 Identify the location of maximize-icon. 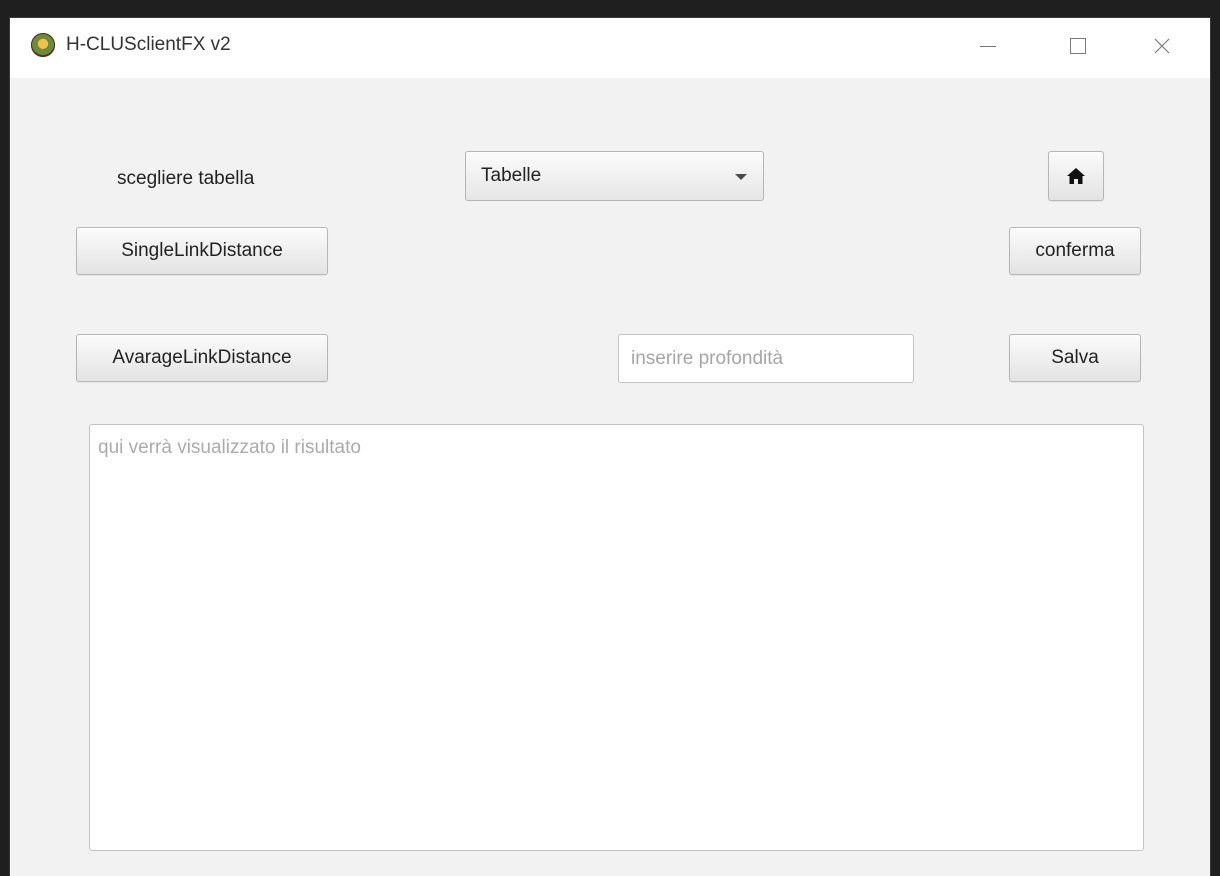
(1078, 46).